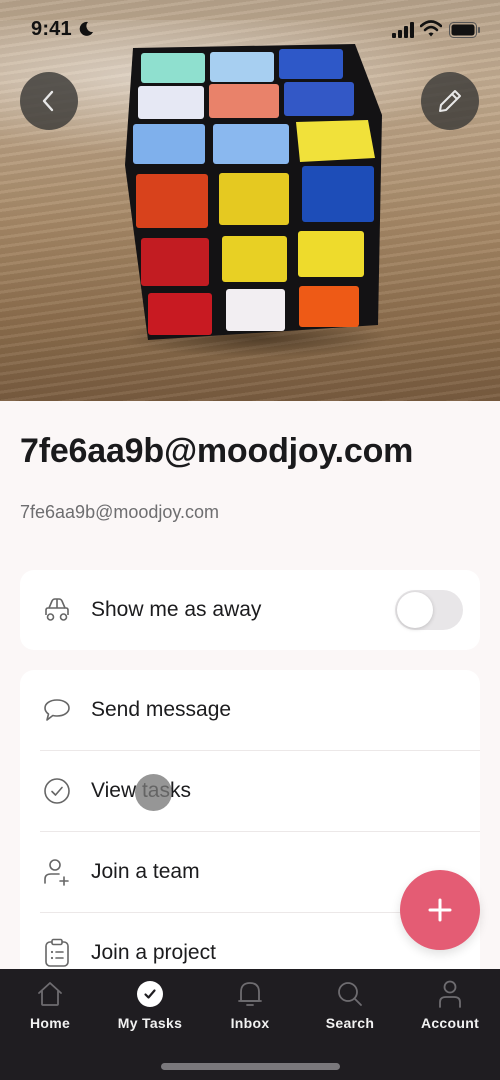  I want to click on edit-button, so click(450, 101).